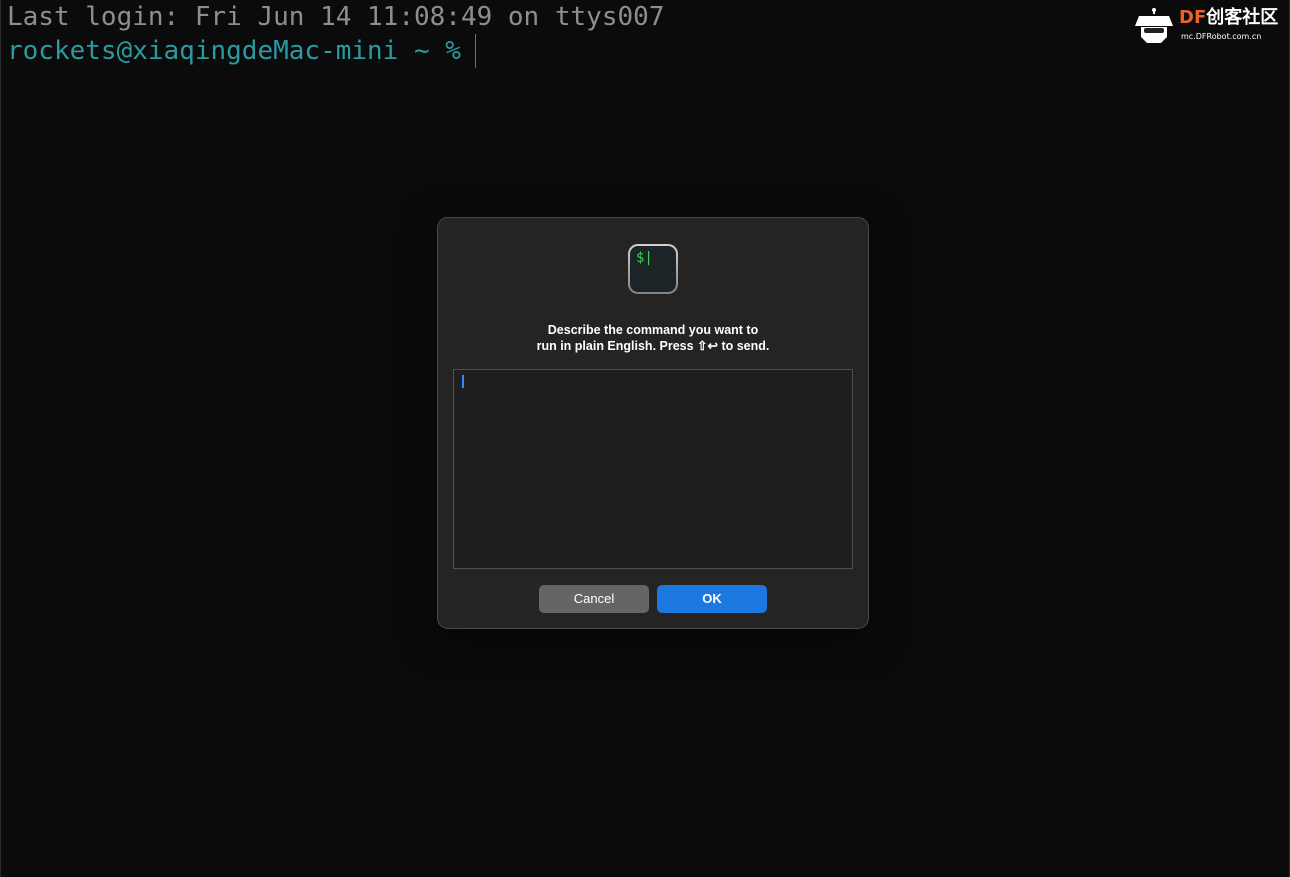 This screenshot has height=877, width=1290. I want to click on terminal-icon-glyph: $|, so click(644, 258).